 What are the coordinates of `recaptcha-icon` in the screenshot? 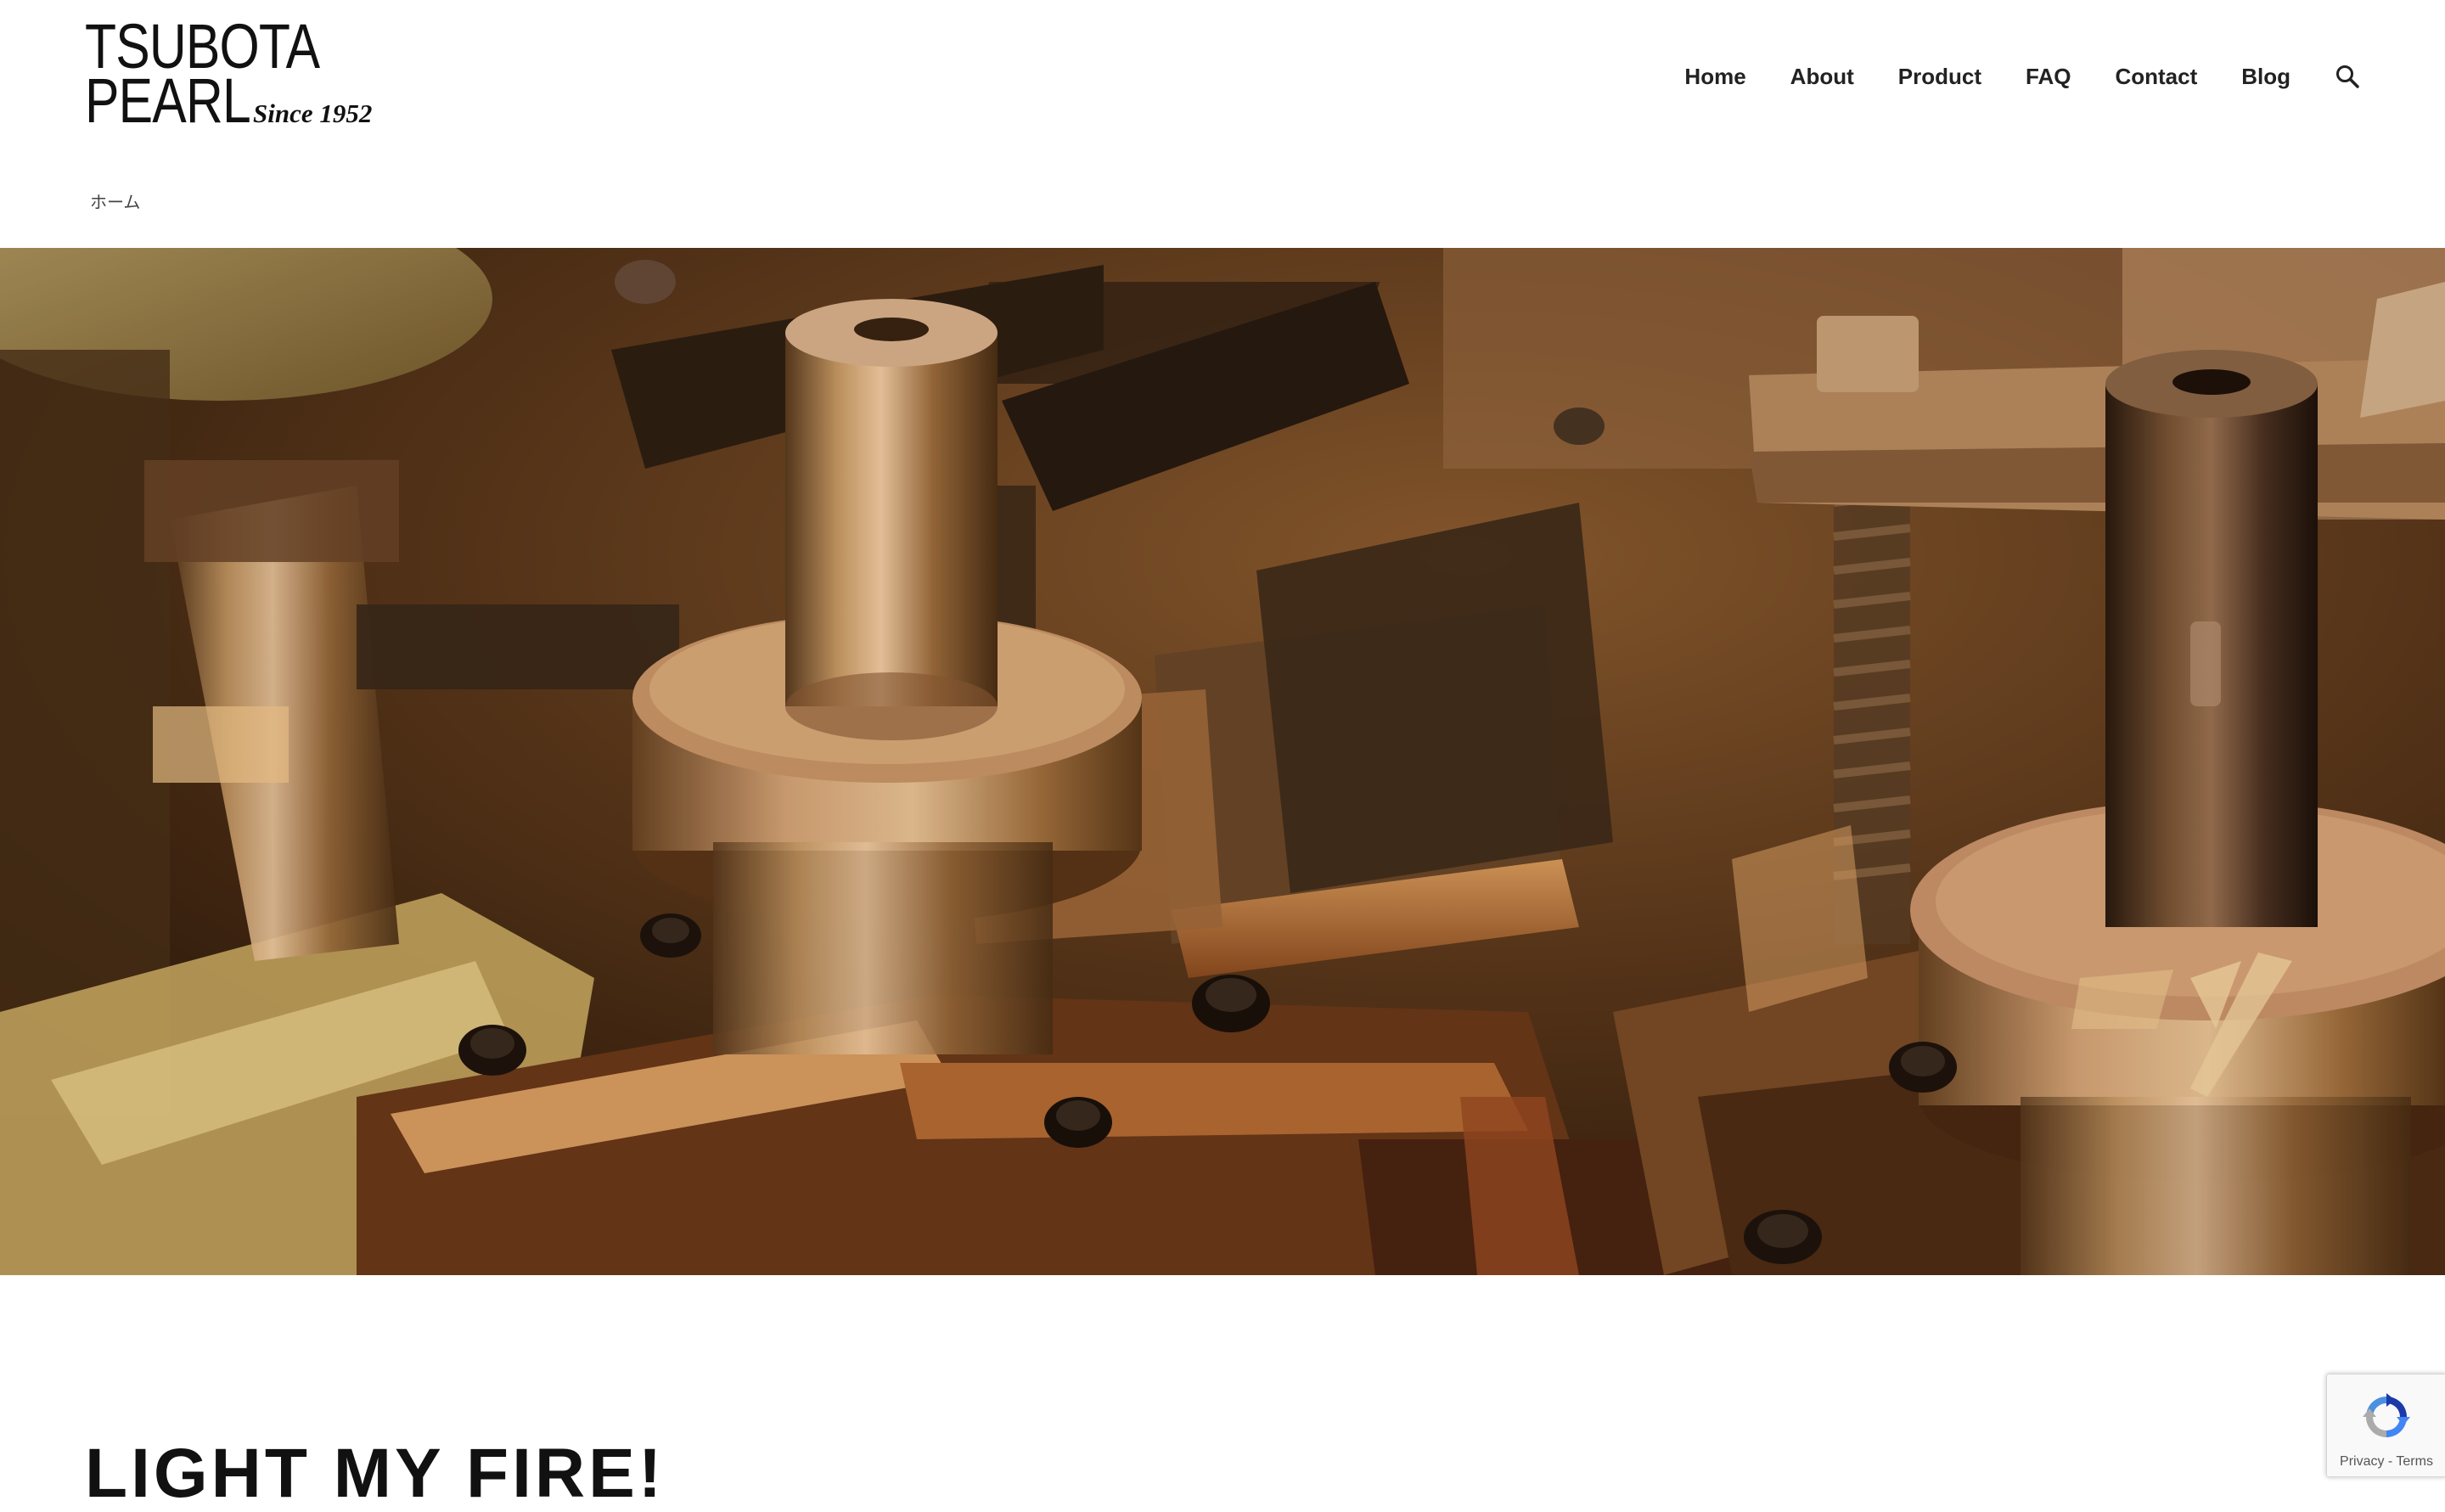 It's located at (2387, 1415).